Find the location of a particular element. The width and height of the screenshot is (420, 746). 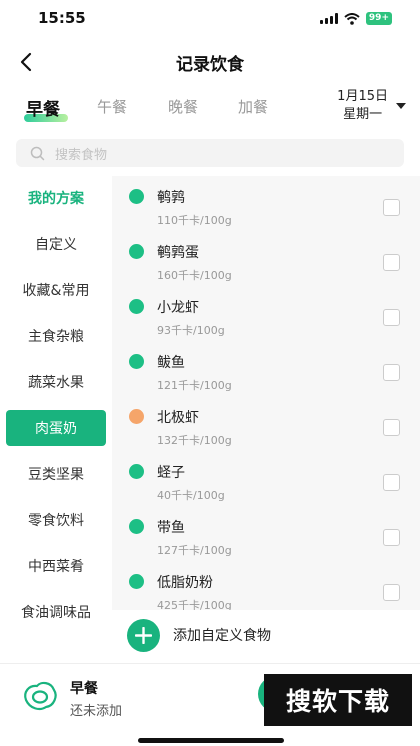

sidebar-item-favorites: 收藏&常用 is located at coordinates (56, 290).